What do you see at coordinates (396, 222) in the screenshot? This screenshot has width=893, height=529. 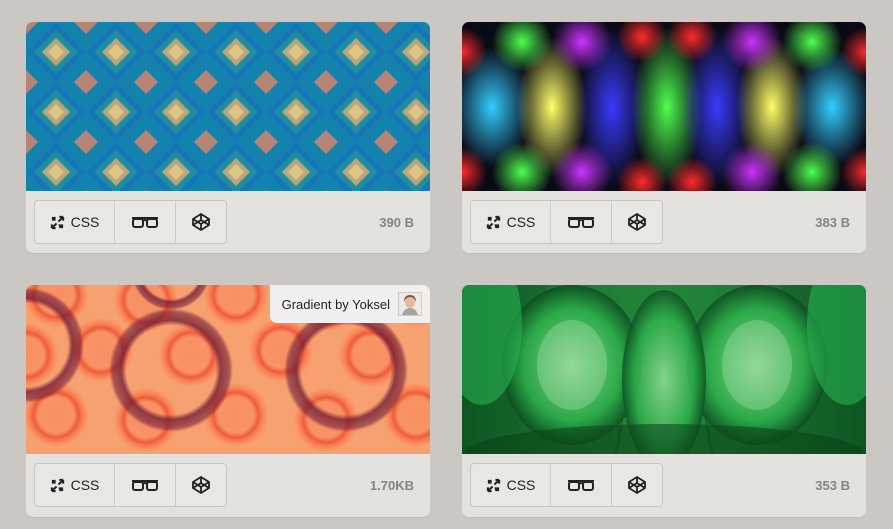 I see `file-size: 390 B` at bounding box center [396, 222].